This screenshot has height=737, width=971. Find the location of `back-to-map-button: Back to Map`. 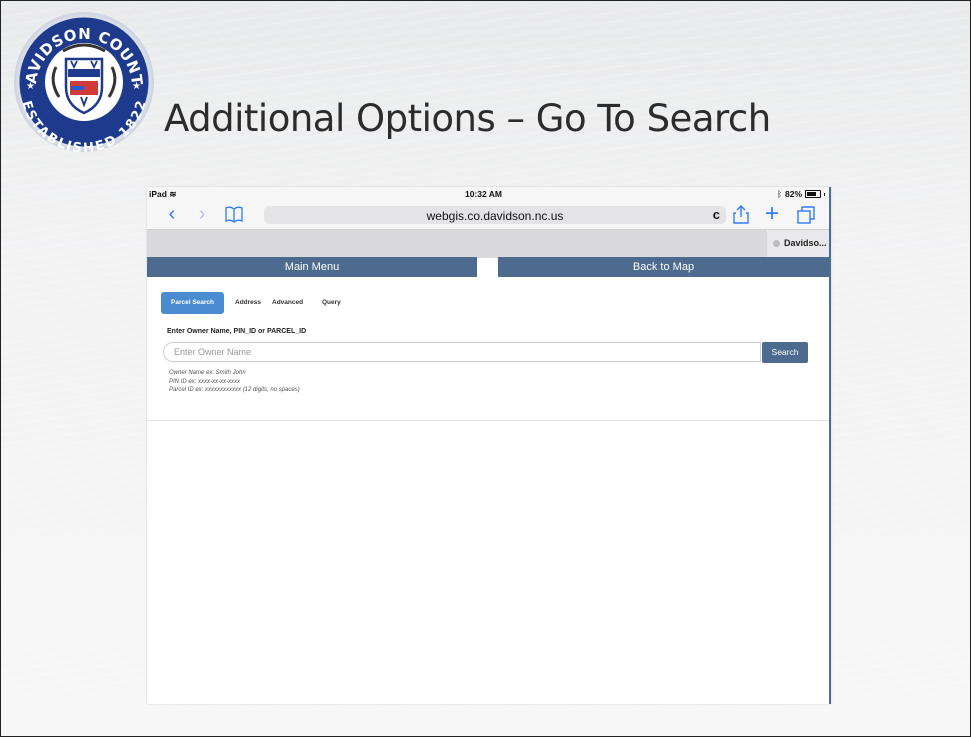

back-to-map-button: Back to Map is located at coordinates (663, 267).